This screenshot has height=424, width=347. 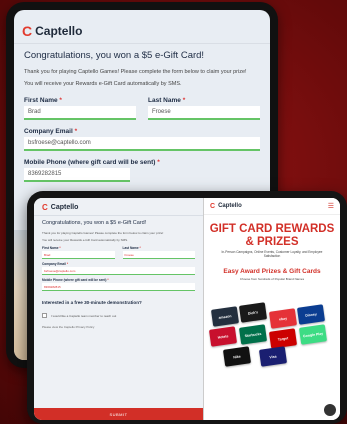 I want to click on hero-title: GIFT CARD REWARDS & PRIZES, so click(x=272, y=235).